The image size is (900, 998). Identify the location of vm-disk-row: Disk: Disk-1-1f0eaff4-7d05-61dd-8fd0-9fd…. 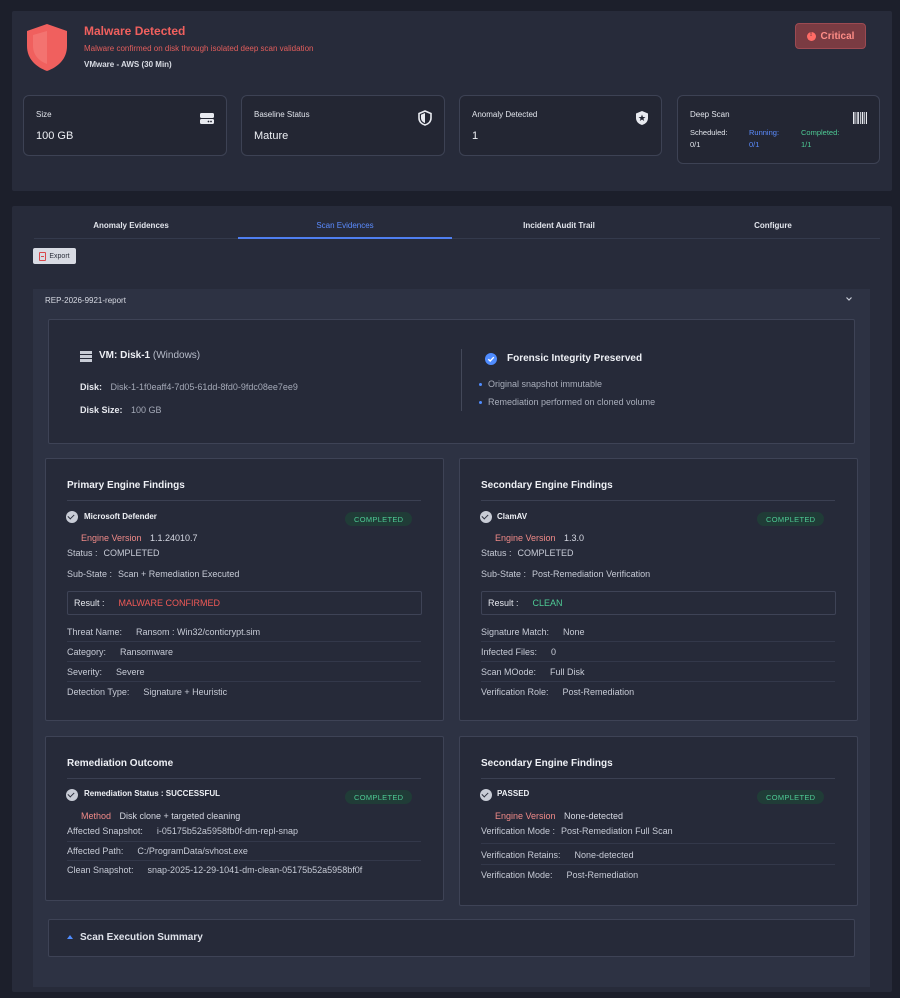
(189, 387).